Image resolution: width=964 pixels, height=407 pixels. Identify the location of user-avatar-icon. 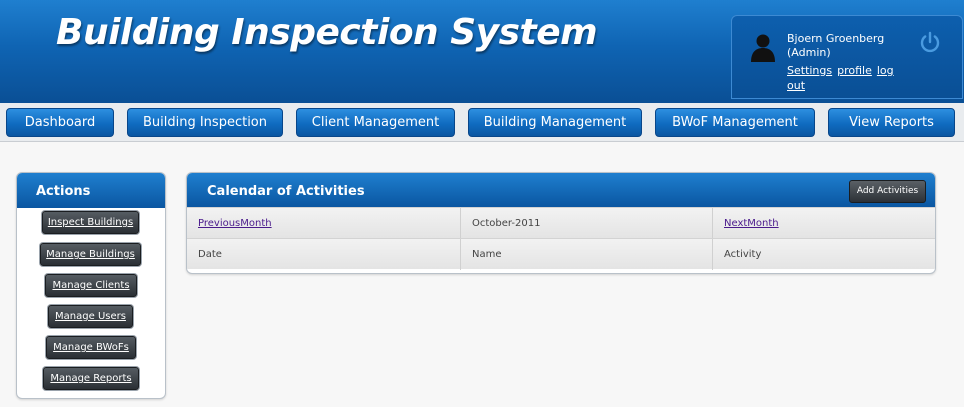
(763, 48).